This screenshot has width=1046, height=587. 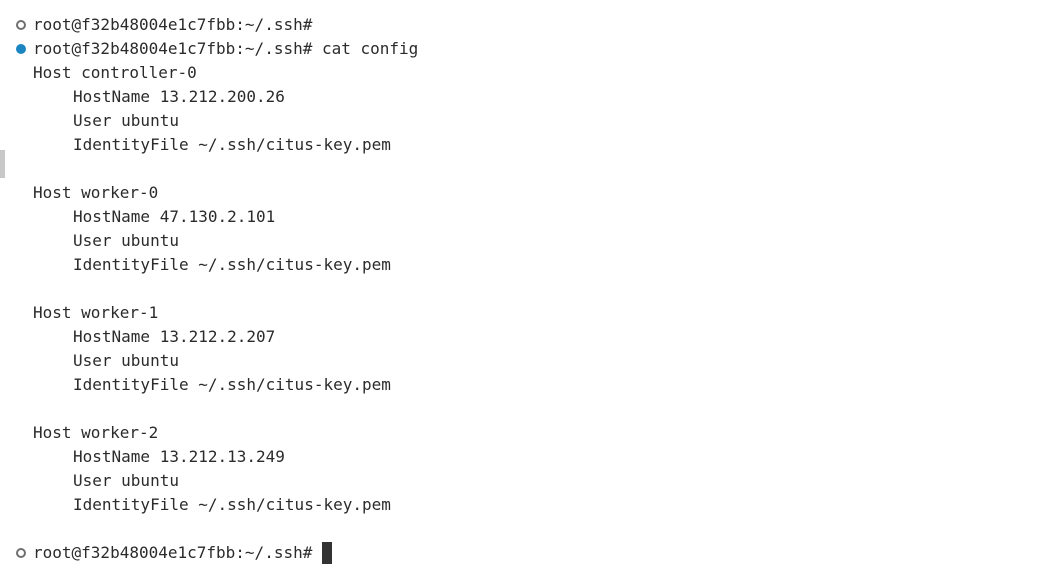 I want to click on command-decoration-success-icon, so click(x=21, y=49).